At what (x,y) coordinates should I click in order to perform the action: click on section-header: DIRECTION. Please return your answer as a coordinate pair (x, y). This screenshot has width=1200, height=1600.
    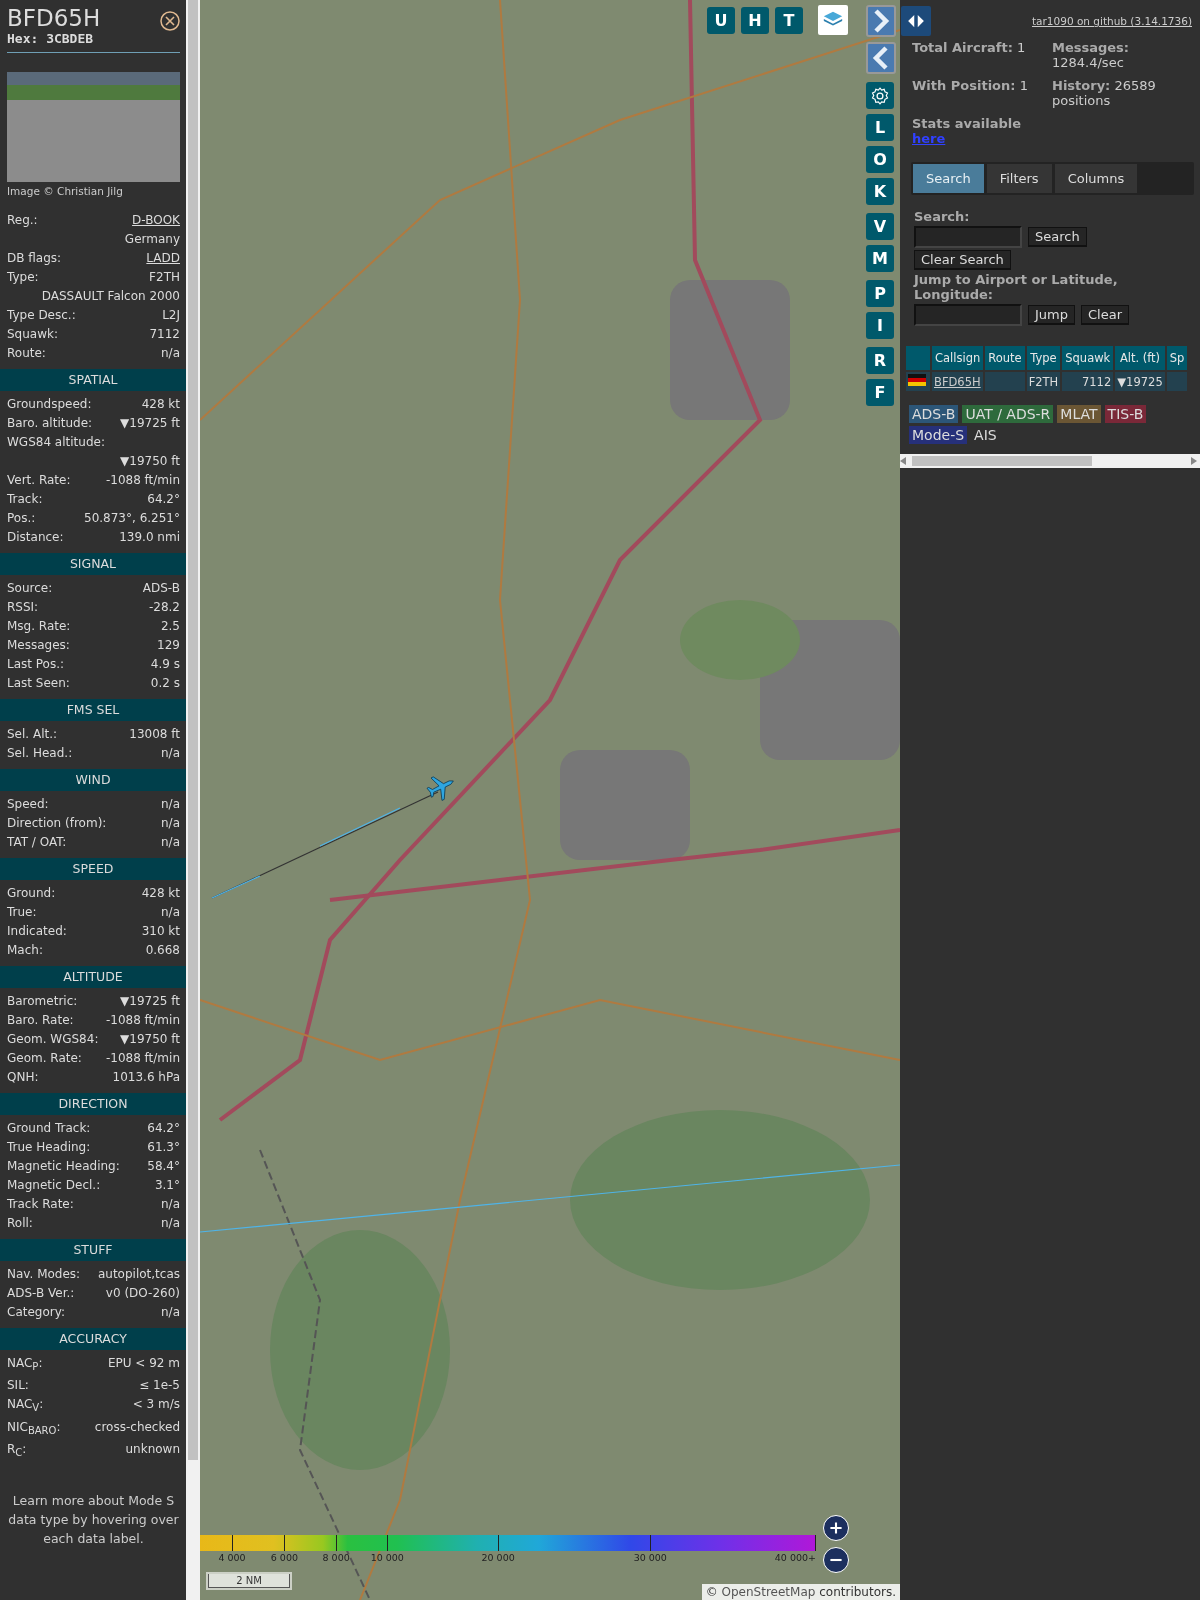
    Looking at the image, I should click on (93, 1104).